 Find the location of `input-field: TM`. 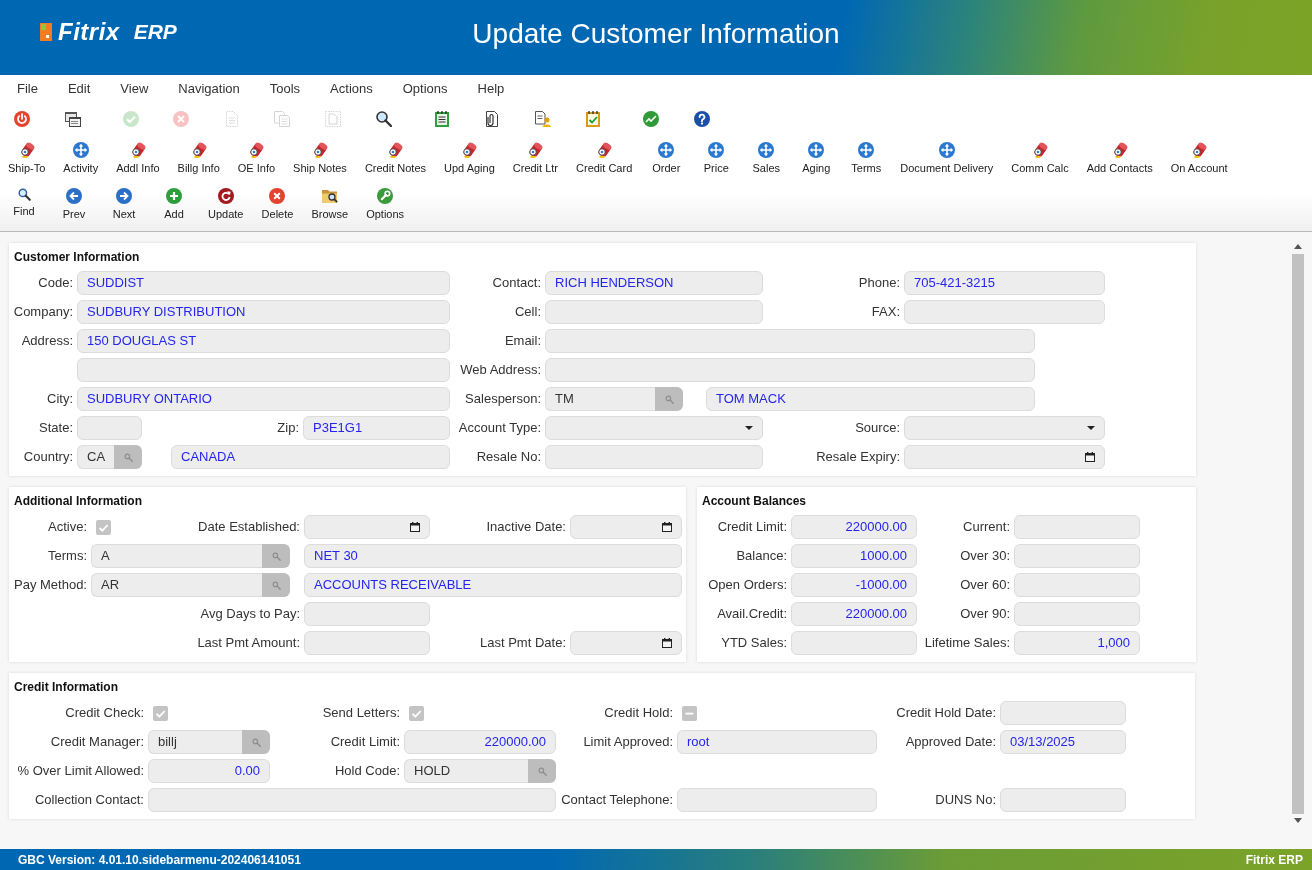

input-field: TM is located at coordinates (600, 399).